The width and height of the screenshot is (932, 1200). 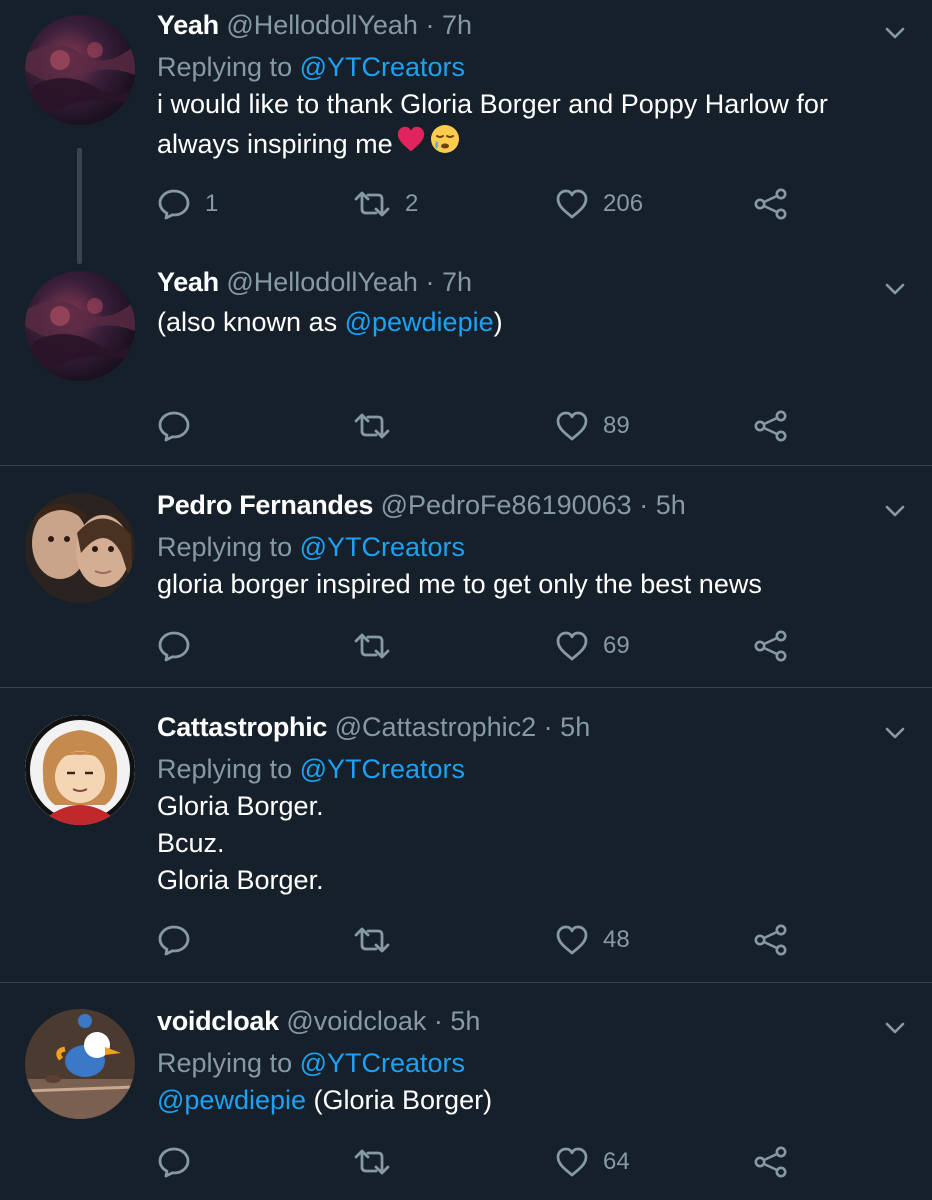 What do you see at coordinates (191, 843) in the screenshot?
I see `tweet-text-line: Bcuz.` at bounding box center [191, 843].